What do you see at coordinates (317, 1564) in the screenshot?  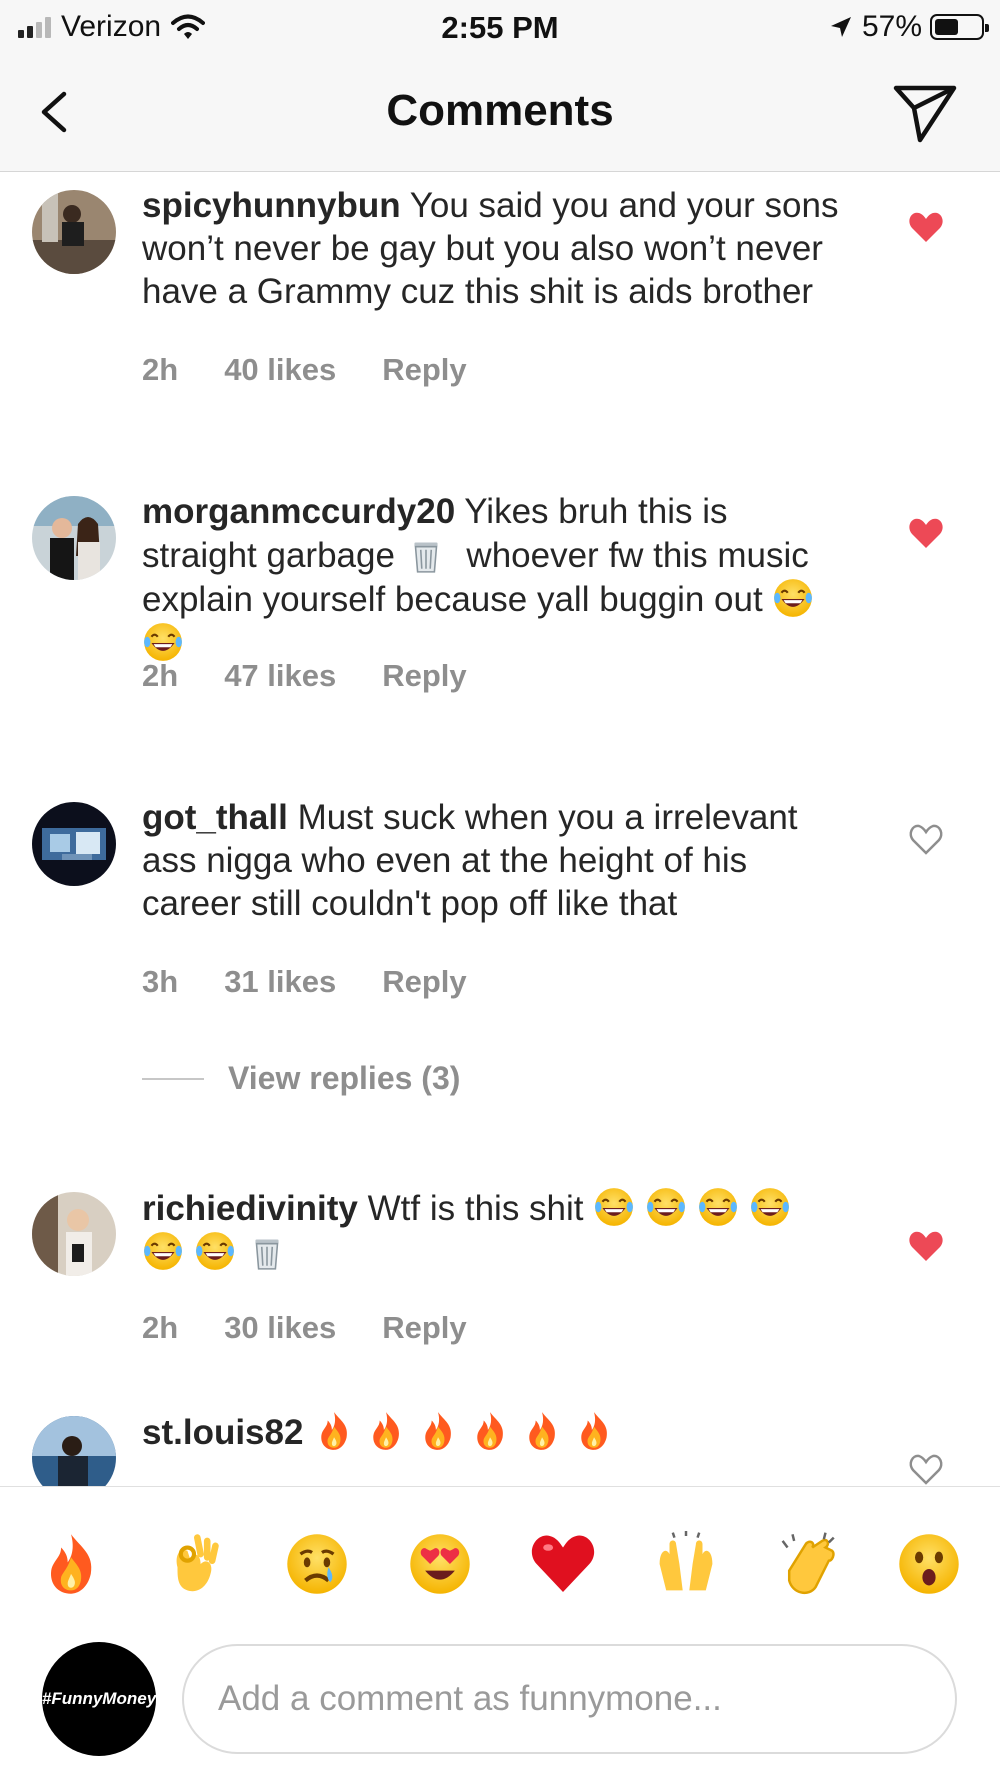 I see `crying-face-emoji` at bounding box center [317, 1564].